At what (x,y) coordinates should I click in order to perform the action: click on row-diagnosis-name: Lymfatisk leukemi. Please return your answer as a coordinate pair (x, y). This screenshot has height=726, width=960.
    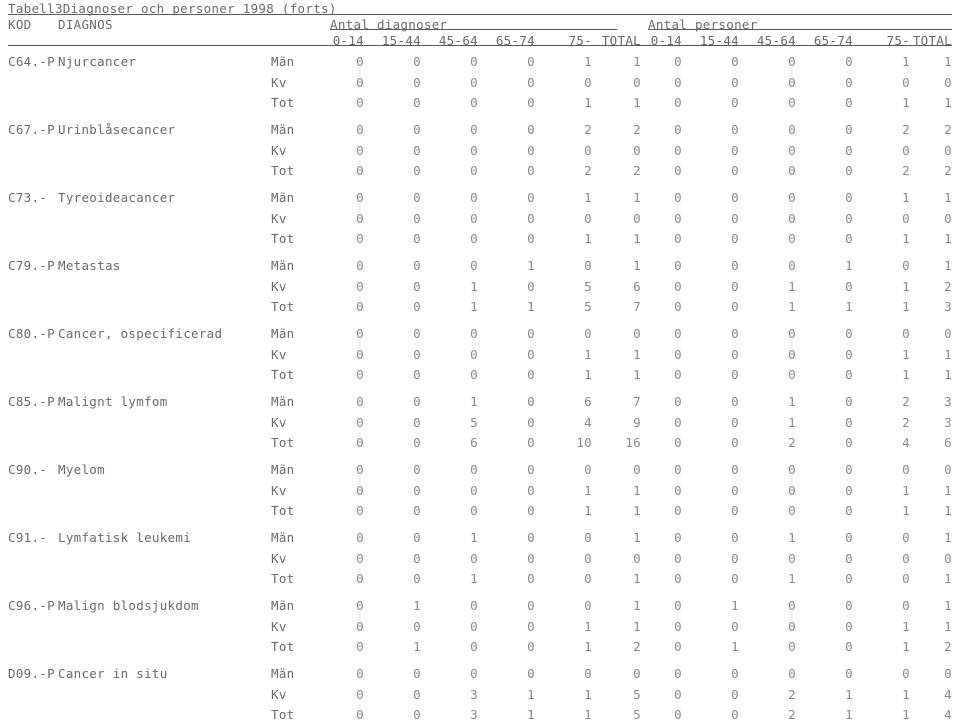
    Looking at the image, I should click on (125, 537).